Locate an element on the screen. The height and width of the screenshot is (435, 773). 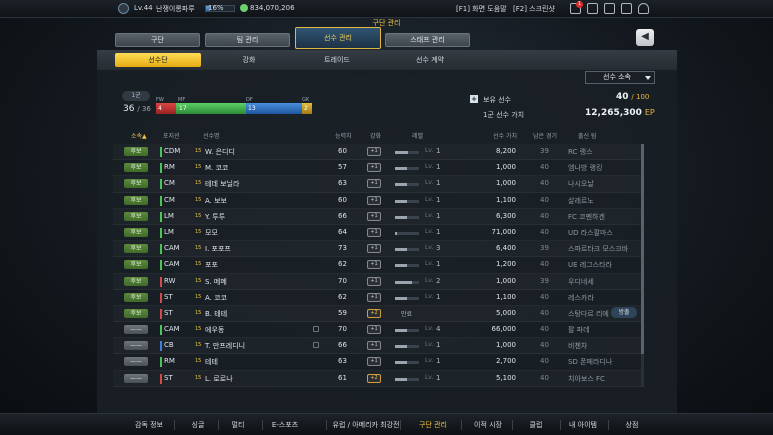
header-name: 선수명 is located at coordinates (211, 135).